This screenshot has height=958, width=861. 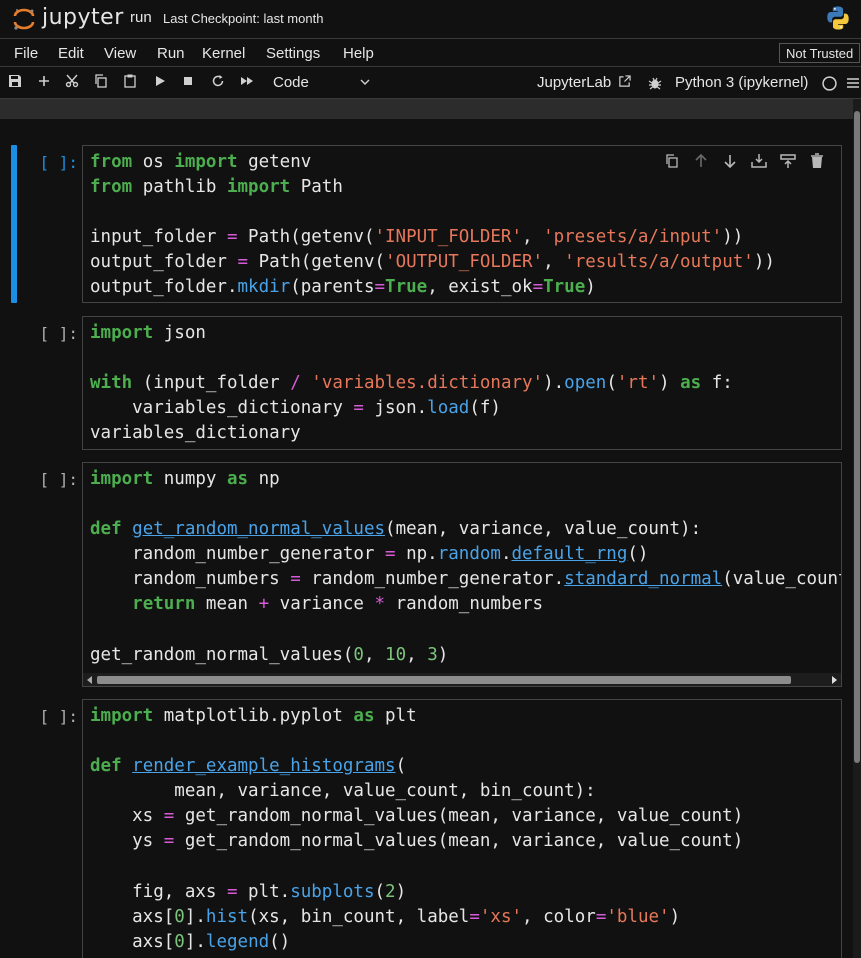 What do you see at coordinates (655, 83) in the screenshot?
I see `bug-icon` at bounding box center [655, 83].